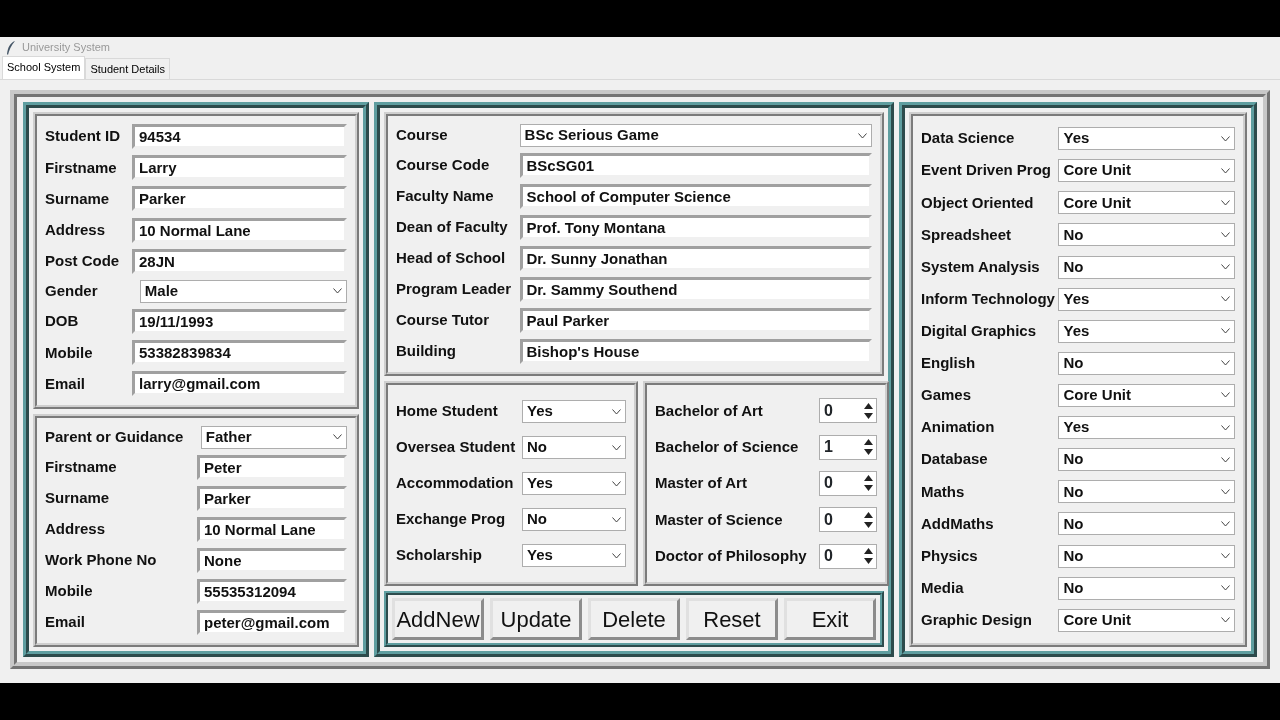 Image resolution: width=1280 pixels, height=720 pixels. Describe the element at coordinates (950, 555) in the screenshot. I see `field-label: Physics` at that location.